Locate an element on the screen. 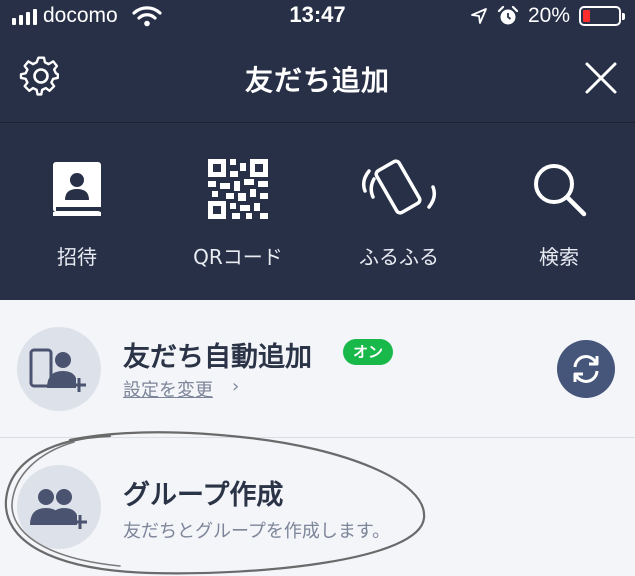  phone-add-friend-icon is located at coordinates (59, 369).